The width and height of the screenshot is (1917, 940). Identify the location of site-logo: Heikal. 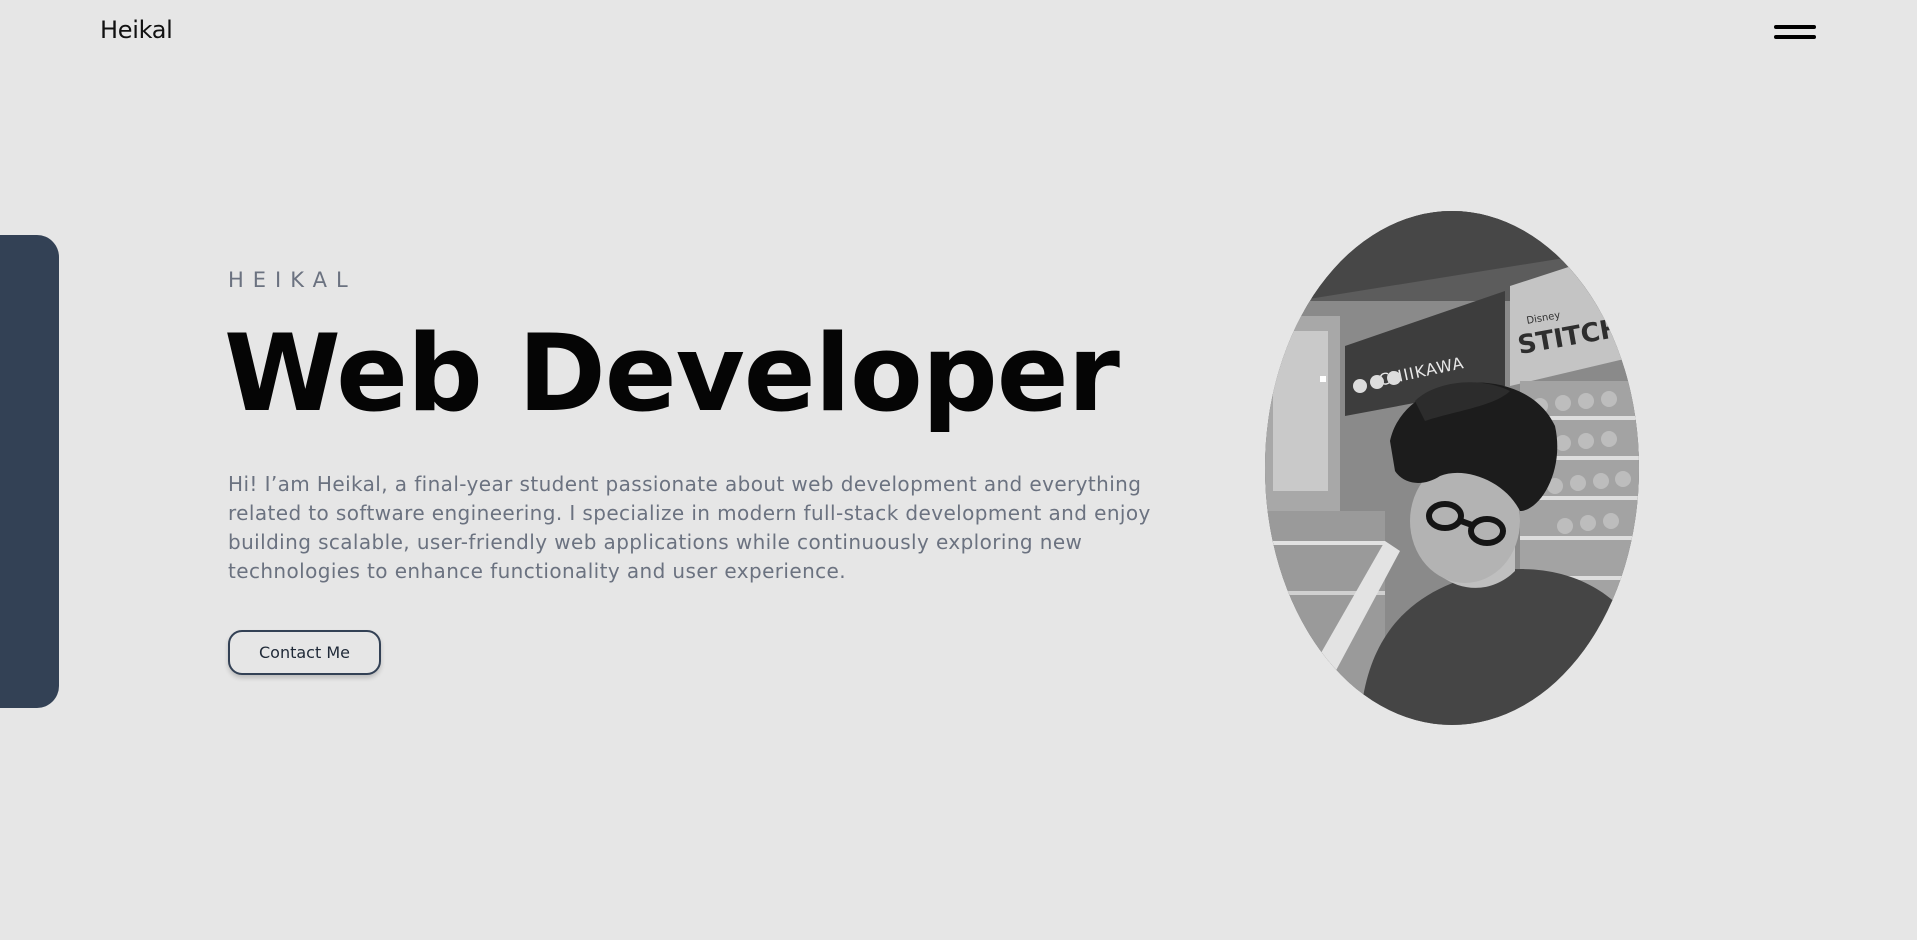
(136, 30).